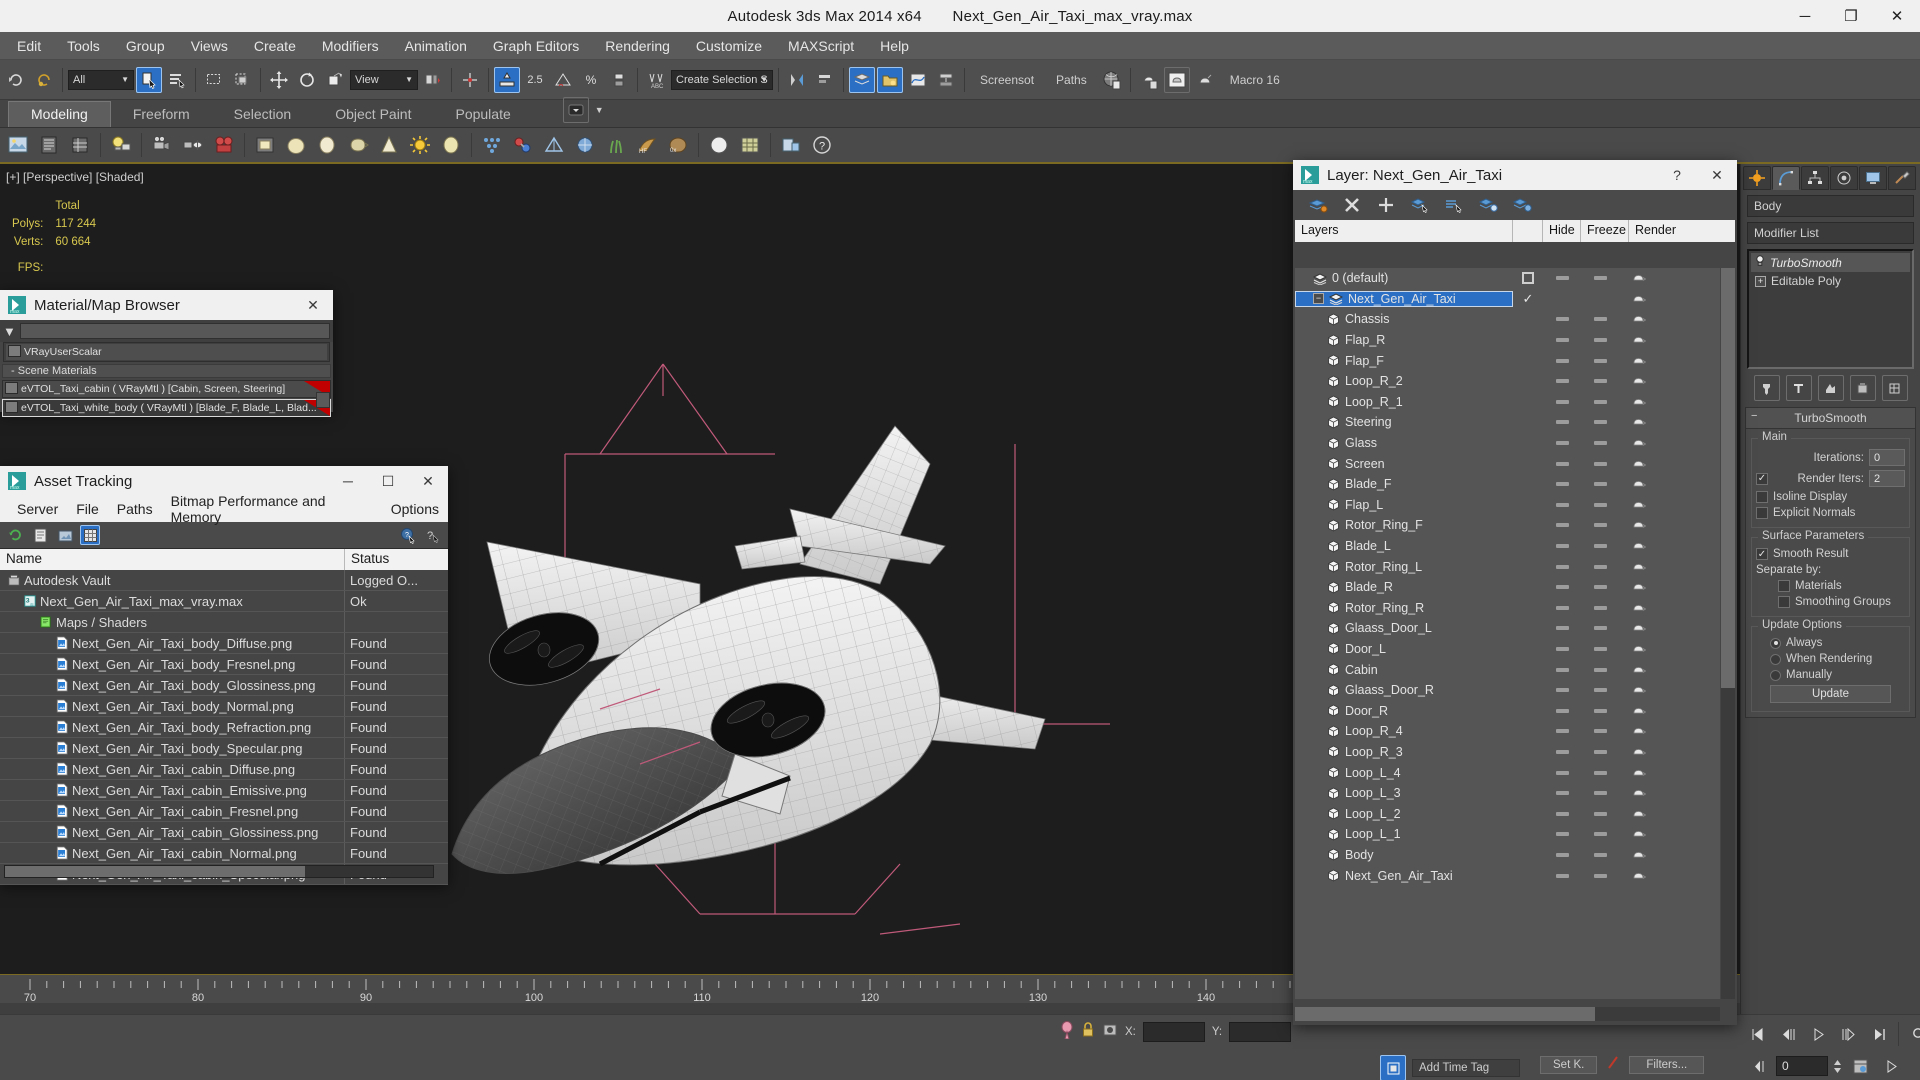 Image resolution: width=1920 pixels, height=1080 pixels. I want to click on update-always-radio, so click(1775, 643).